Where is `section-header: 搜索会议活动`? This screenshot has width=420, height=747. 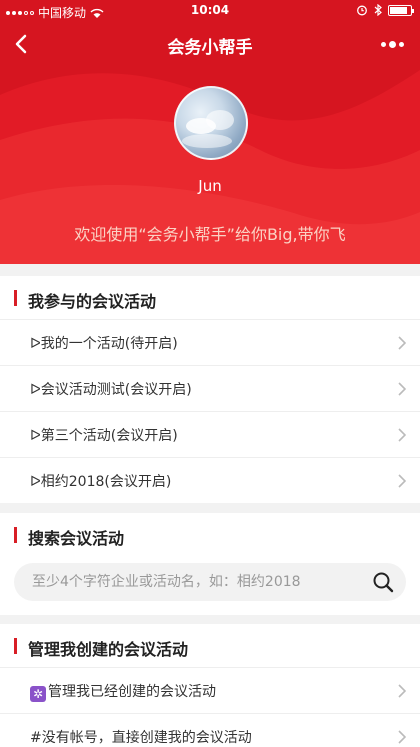 section-header: 搜索会议活动 is located at coordinates (210, 535).